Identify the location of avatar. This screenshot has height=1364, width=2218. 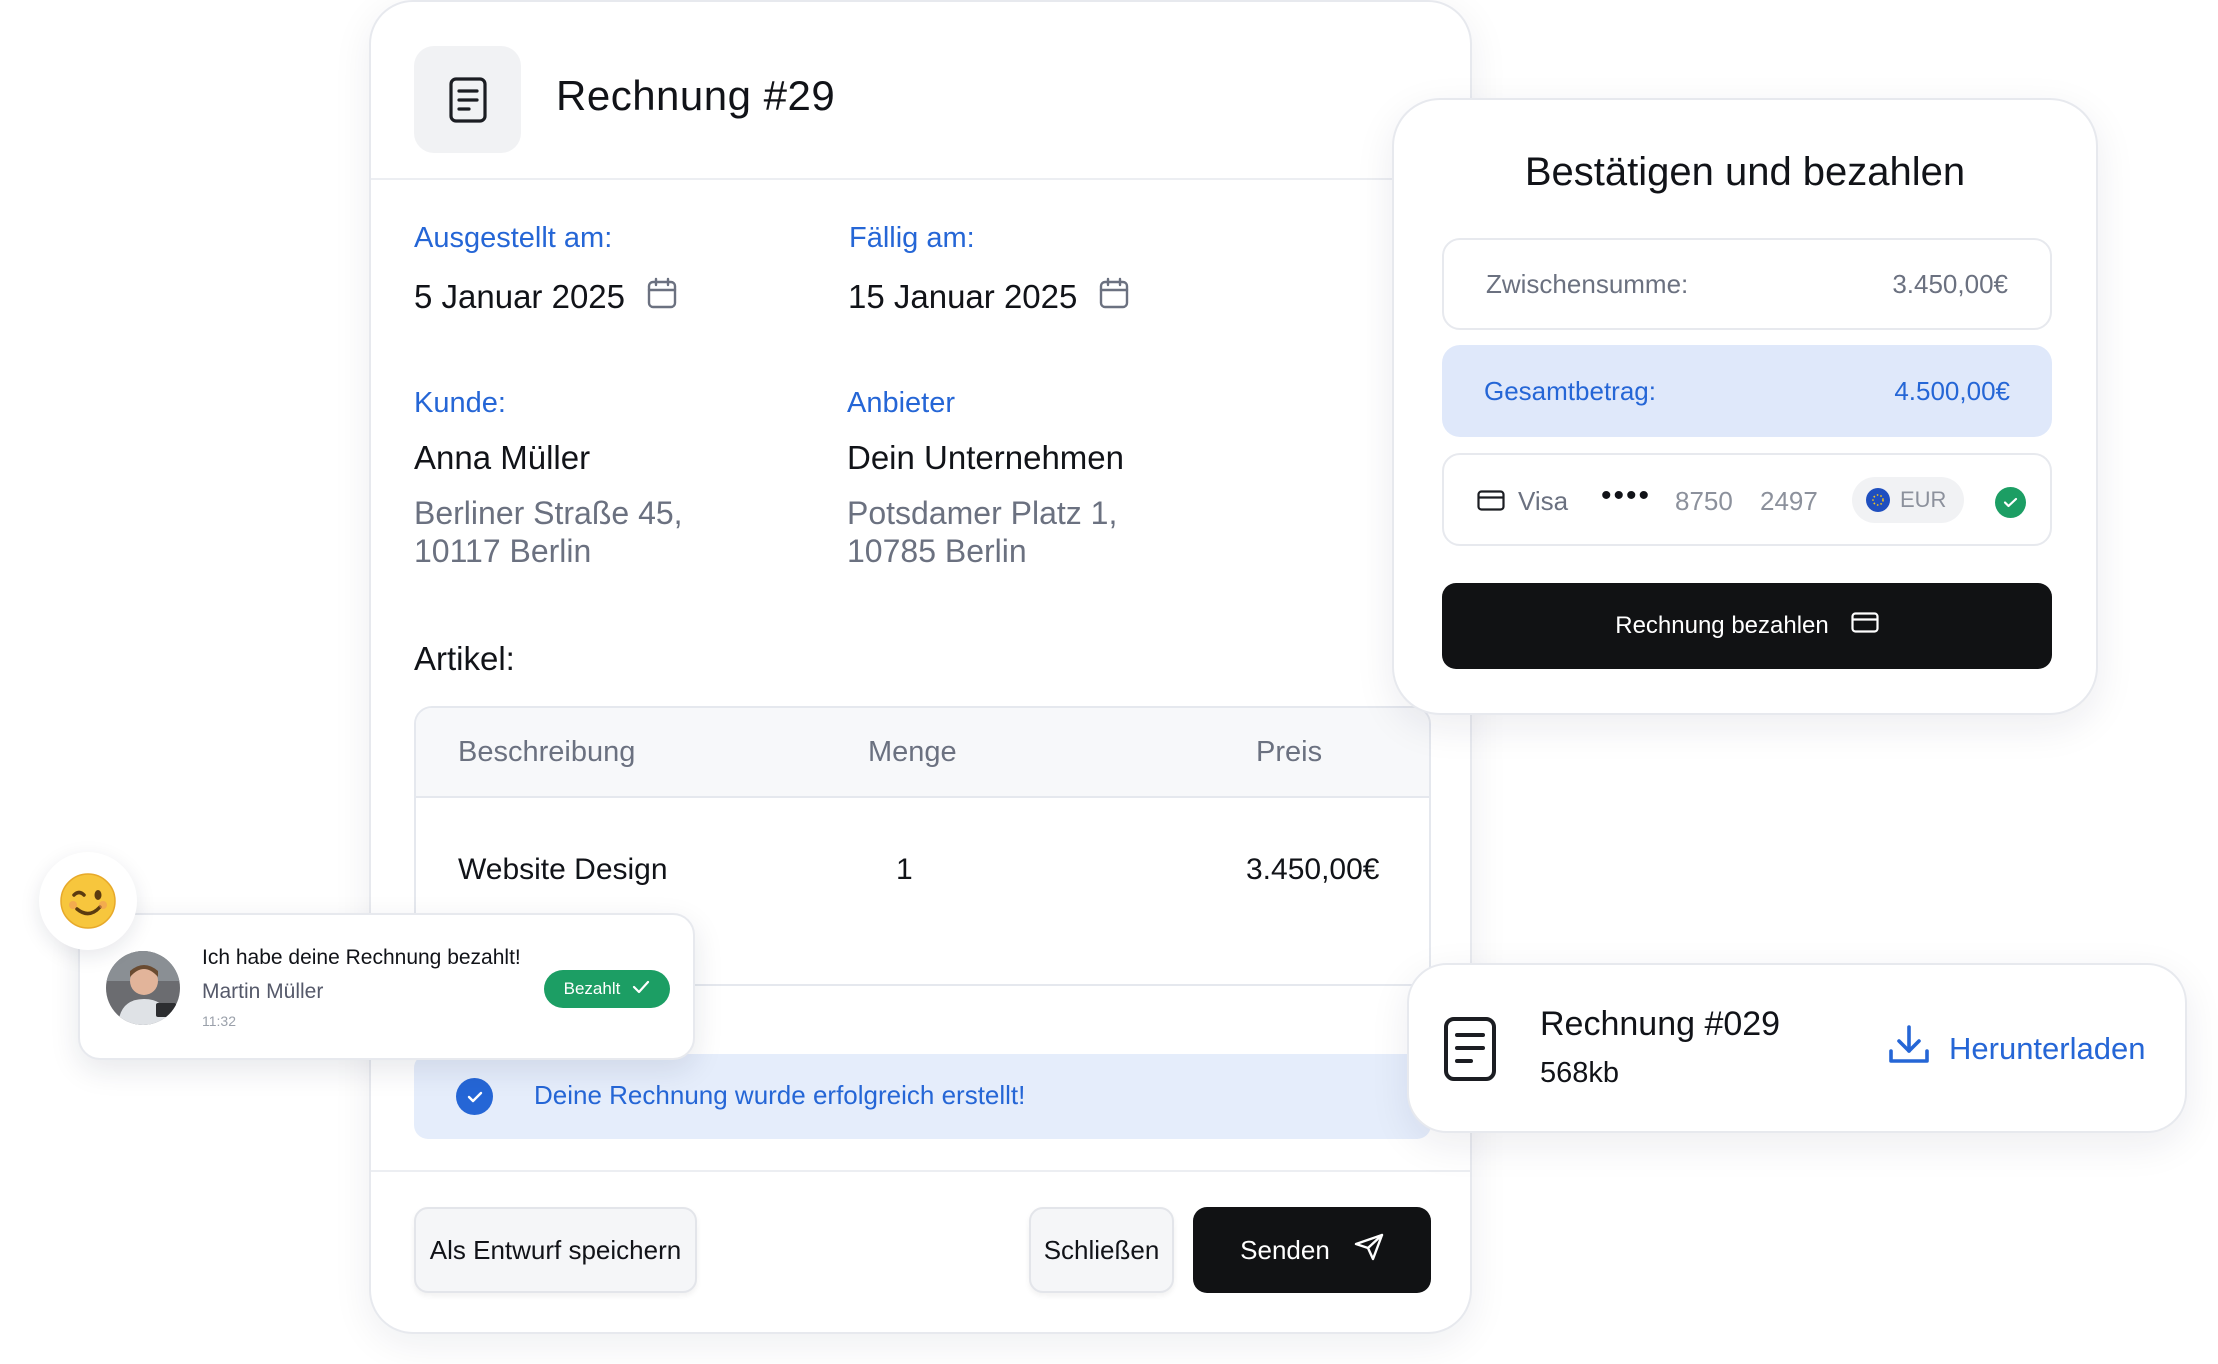
(143, 988).